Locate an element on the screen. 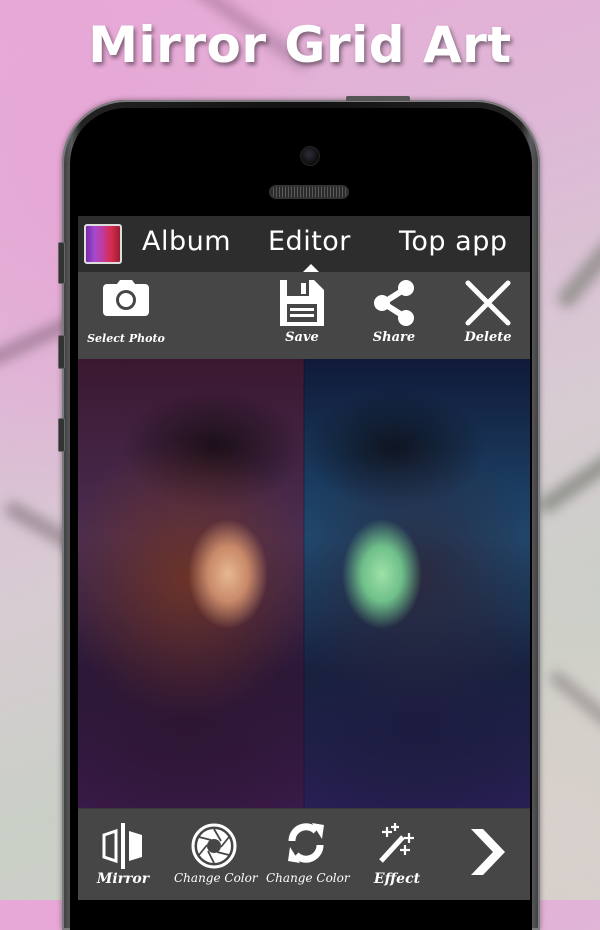 The image size is (600, 930). change-color-refresh-button: Change Color is located at coordinates (308, 854).